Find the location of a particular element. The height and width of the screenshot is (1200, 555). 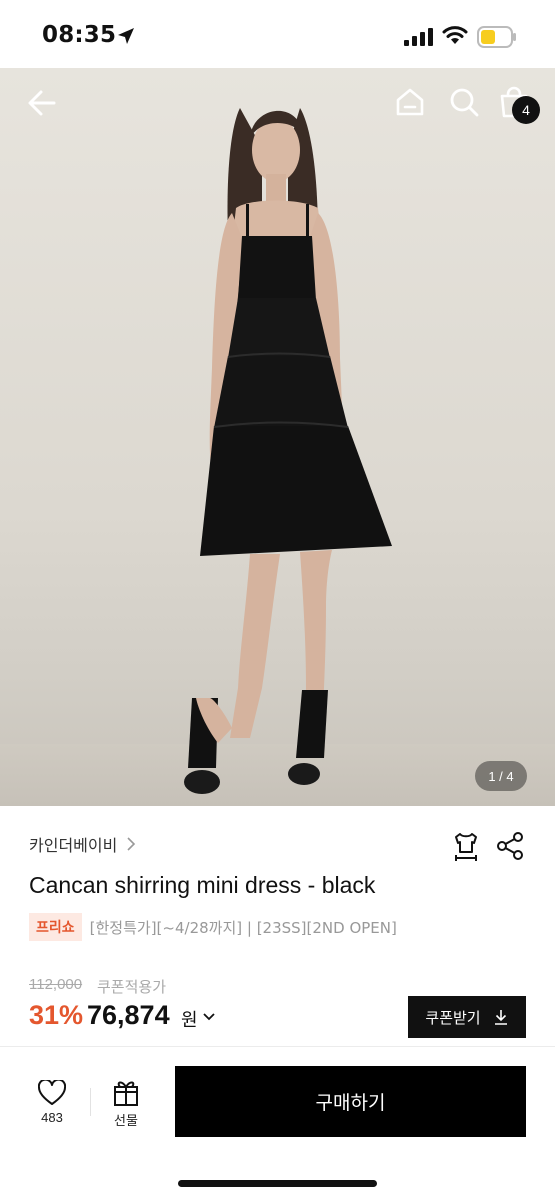

location-arrow-icon is located at coordinates (126, 36).